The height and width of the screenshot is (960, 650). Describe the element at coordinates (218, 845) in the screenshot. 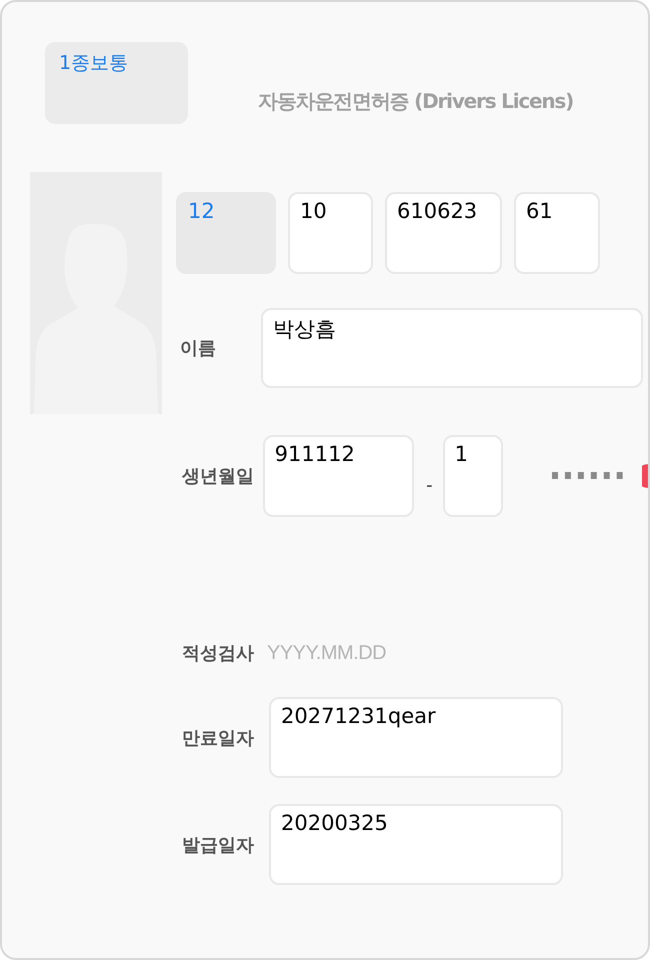

I see `issue-date-label: 발급일자` at that location.